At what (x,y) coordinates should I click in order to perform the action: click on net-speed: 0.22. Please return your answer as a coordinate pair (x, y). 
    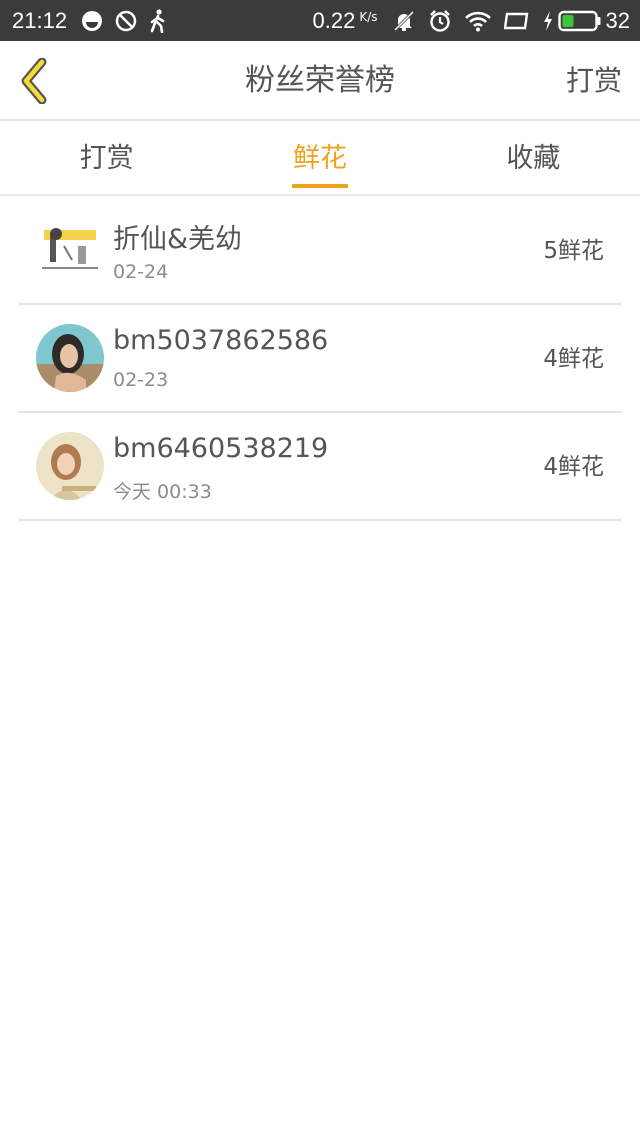
    Looking at the image, I should click on (334, 20).